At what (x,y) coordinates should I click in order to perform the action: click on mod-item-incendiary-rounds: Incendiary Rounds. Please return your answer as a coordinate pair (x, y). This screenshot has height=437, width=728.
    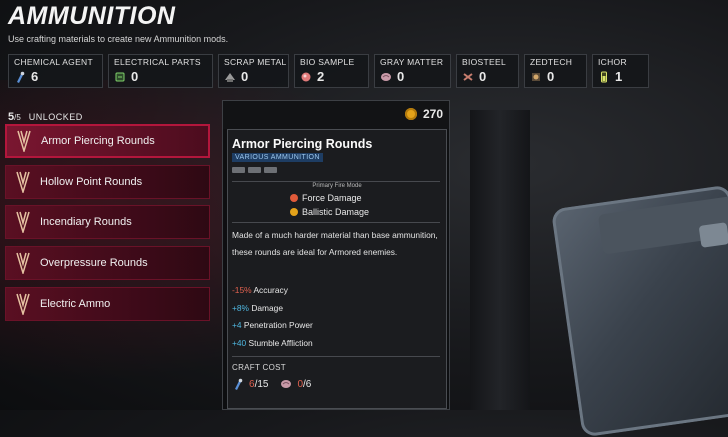
    Looking at the image, I should click on (107, 222).